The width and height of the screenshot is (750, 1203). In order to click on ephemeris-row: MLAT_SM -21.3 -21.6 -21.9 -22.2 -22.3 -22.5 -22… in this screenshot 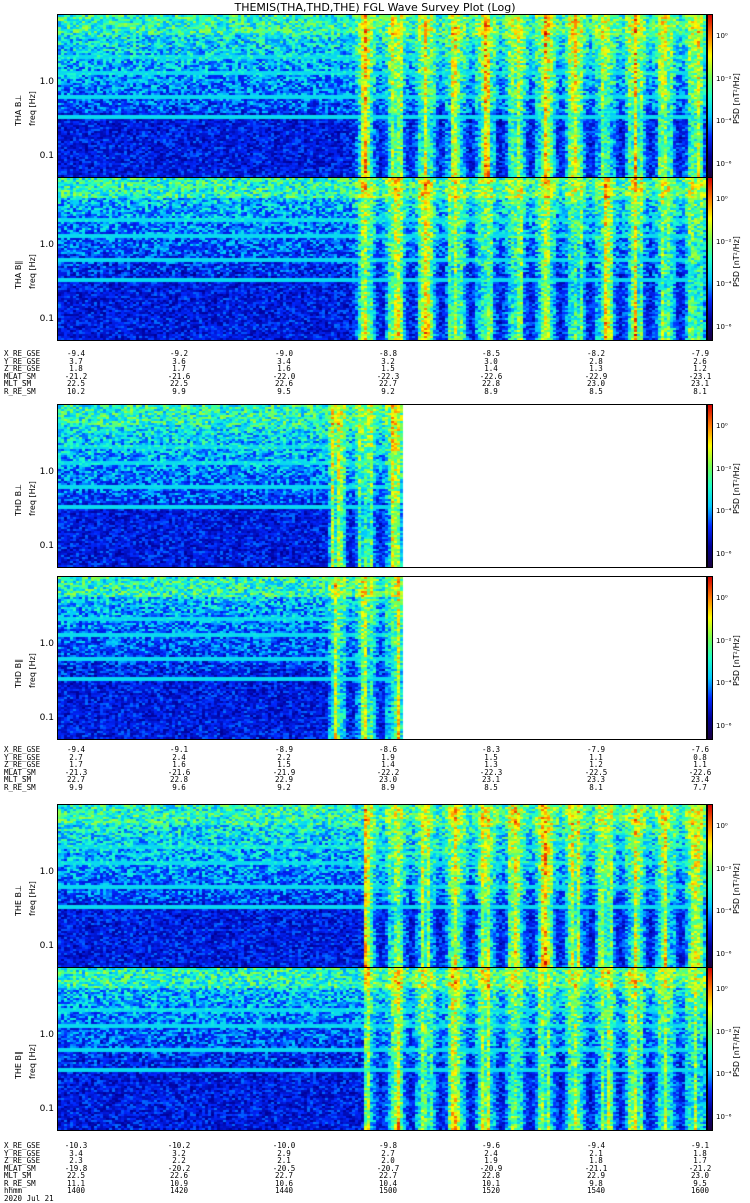, I will do `click(374, 772)`.